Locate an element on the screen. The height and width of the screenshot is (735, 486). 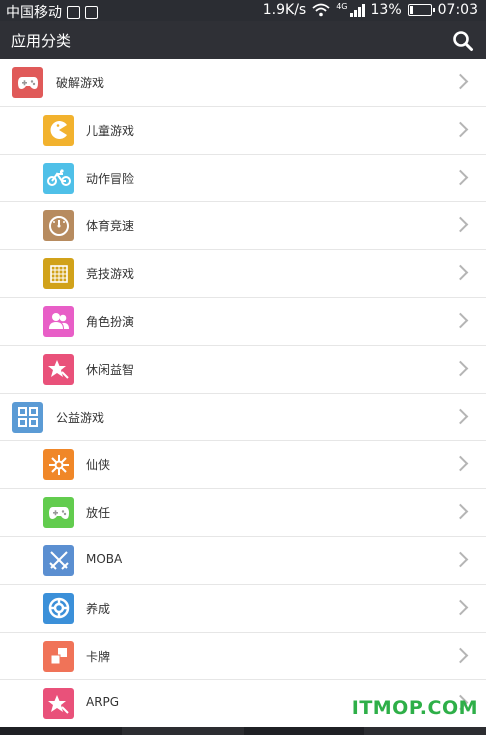
row-label: 休闲益智 is located at coordinates (110, 369).